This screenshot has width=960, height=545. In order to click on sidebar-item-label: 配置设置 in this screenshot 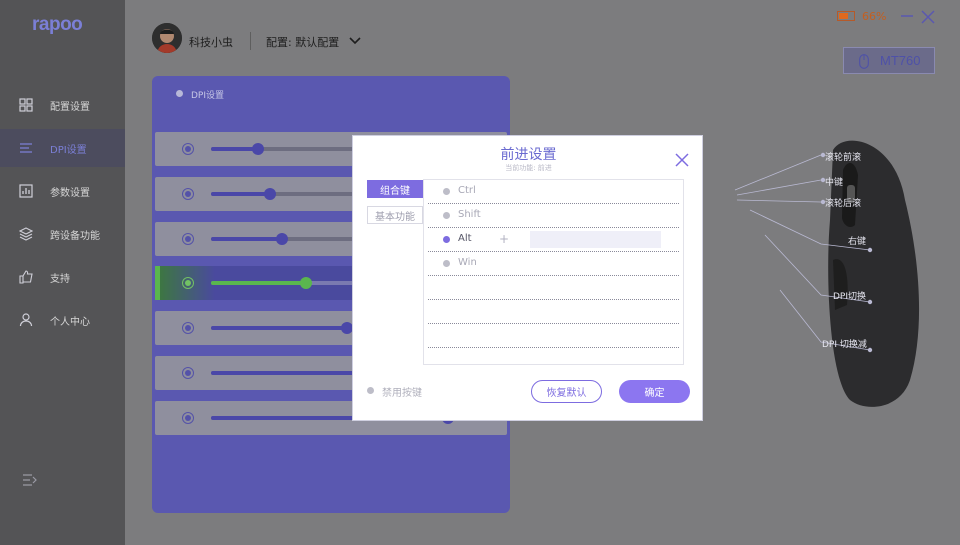, I will do `click(70, 107)`.